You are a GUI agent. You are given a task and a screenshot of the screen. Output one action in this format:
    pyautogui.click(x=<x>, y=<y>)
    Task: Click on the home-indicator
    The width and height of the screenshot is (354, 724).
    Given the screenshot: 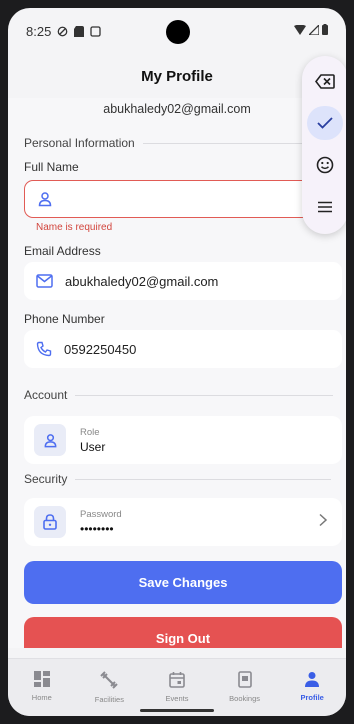 What is the action you would take?
    pyautogui.click(x=177, y=710)
    